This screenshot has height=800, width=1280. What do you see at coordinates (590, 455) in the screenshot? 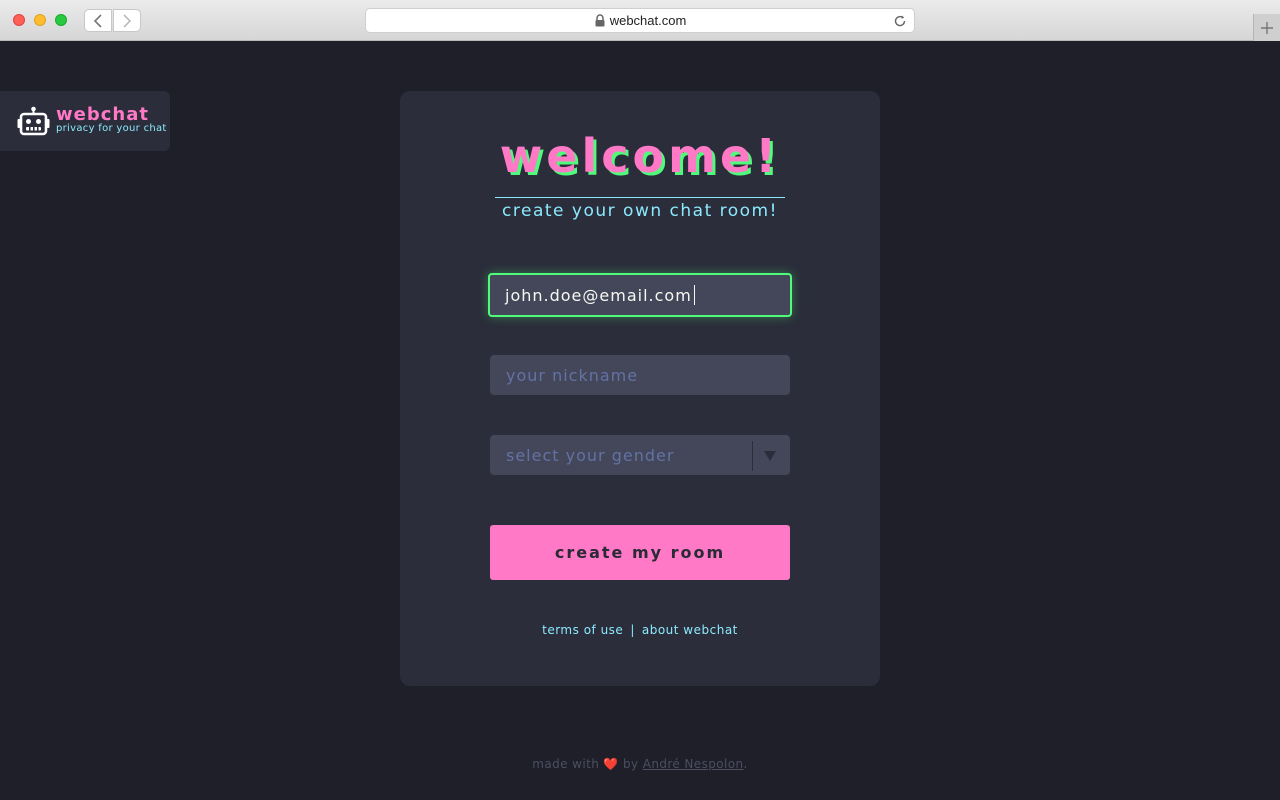
I see `gender-placeholder: select your gender` at bounding box center [590, 455].